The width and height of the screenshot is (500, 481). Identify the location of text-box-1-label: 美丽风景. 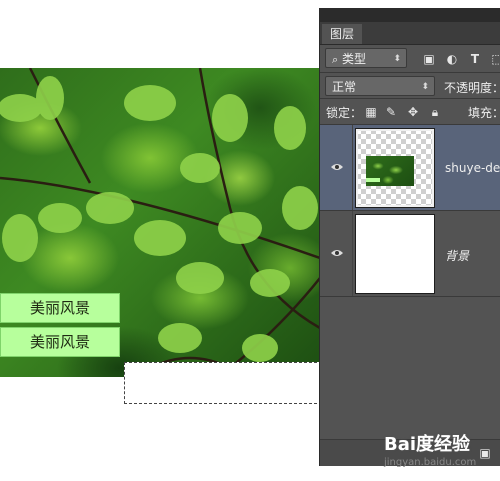
(59, 308).